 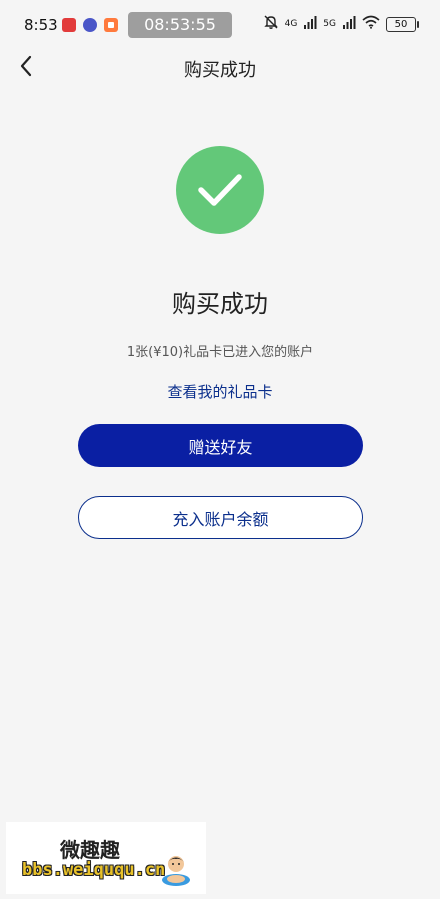 What do you see at coordinates (180, 25) in the screenshot?
I see `clock-pill: 08:53:55` at bounding box center [180, 25].